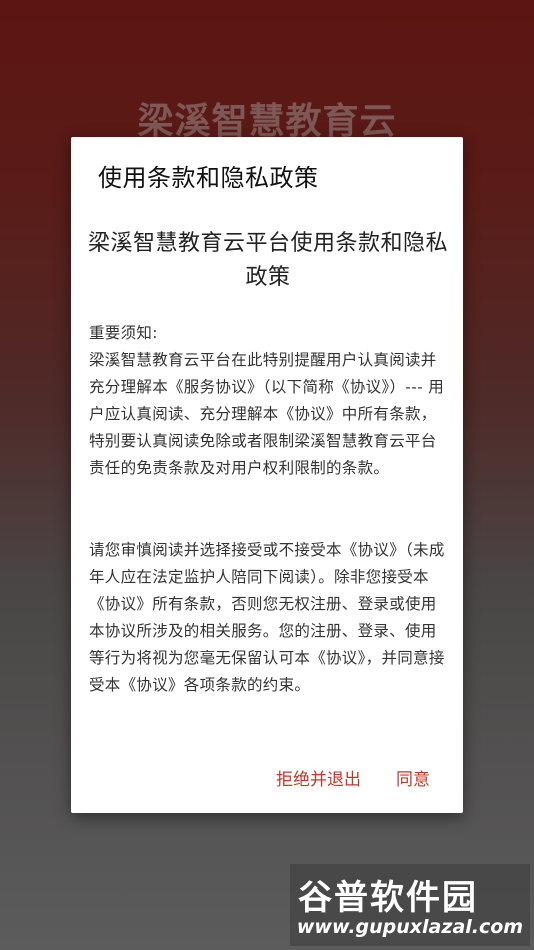 The image size is (534, 950). Describe the element at coordinates (388, 898) in the screenshot. I see `watermark-logo: 谷普软件园` at that location.